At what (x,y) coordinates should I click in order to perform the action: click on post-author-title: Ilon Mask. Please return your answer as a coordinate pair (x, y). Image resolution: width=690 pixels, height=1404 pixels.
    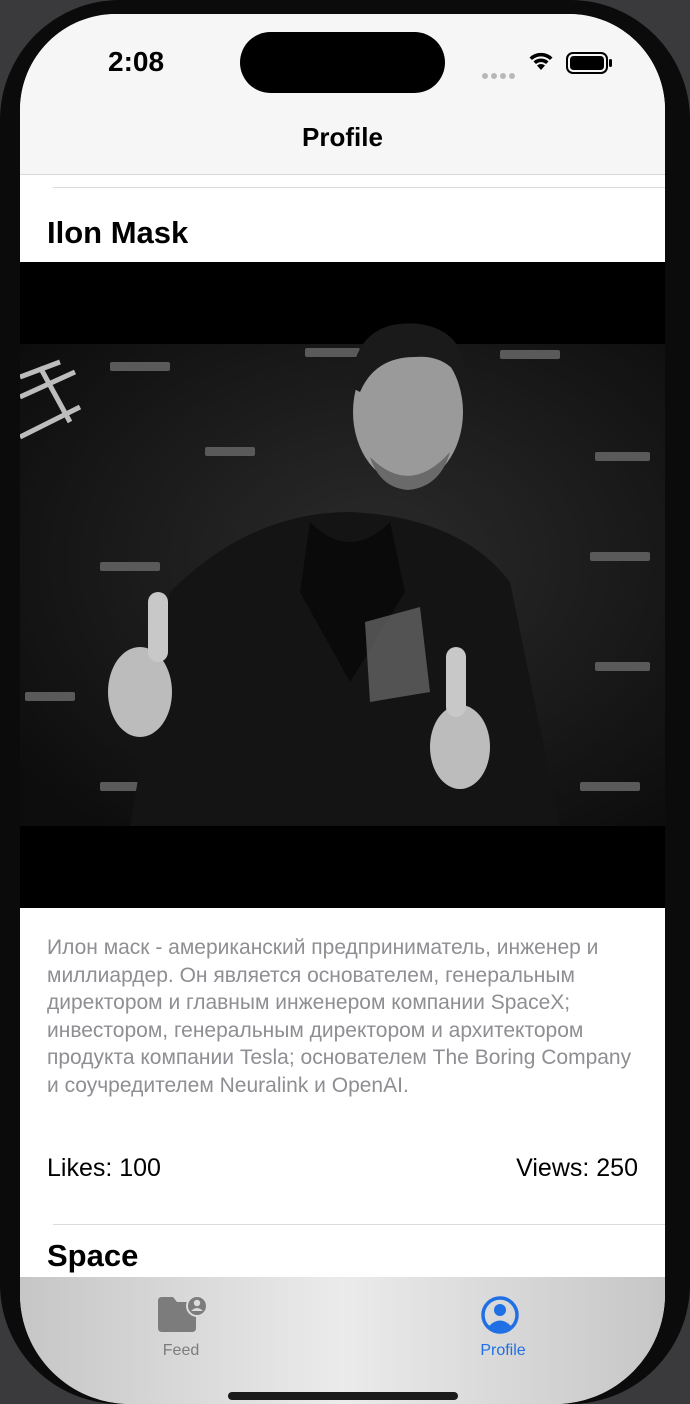
    Looking at the image, I should click on (118, 232).